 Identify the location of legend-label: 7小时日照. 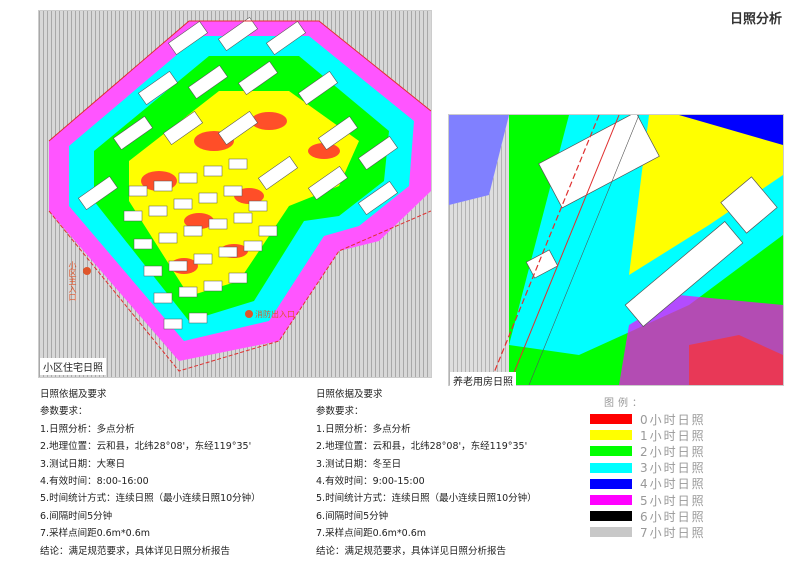
(673, 532).